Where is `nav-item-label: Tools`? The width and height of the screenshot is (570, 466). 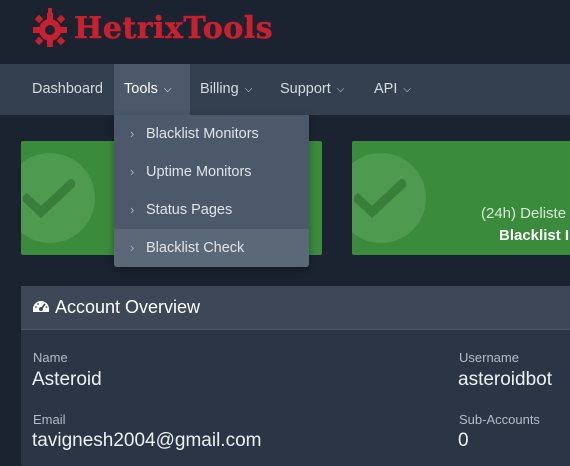 nav-item-label: Tools is located at coordinates (141, 89).